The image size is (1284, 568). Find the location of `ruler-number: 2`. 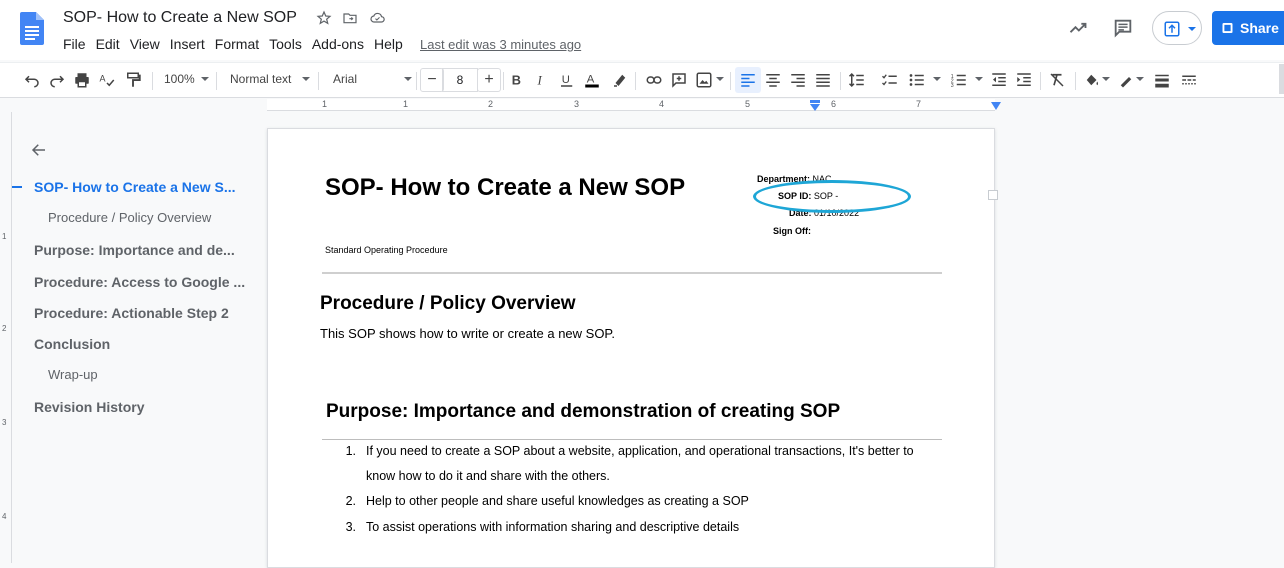

ruler-number: 2 is located at coordinates (491, 104).